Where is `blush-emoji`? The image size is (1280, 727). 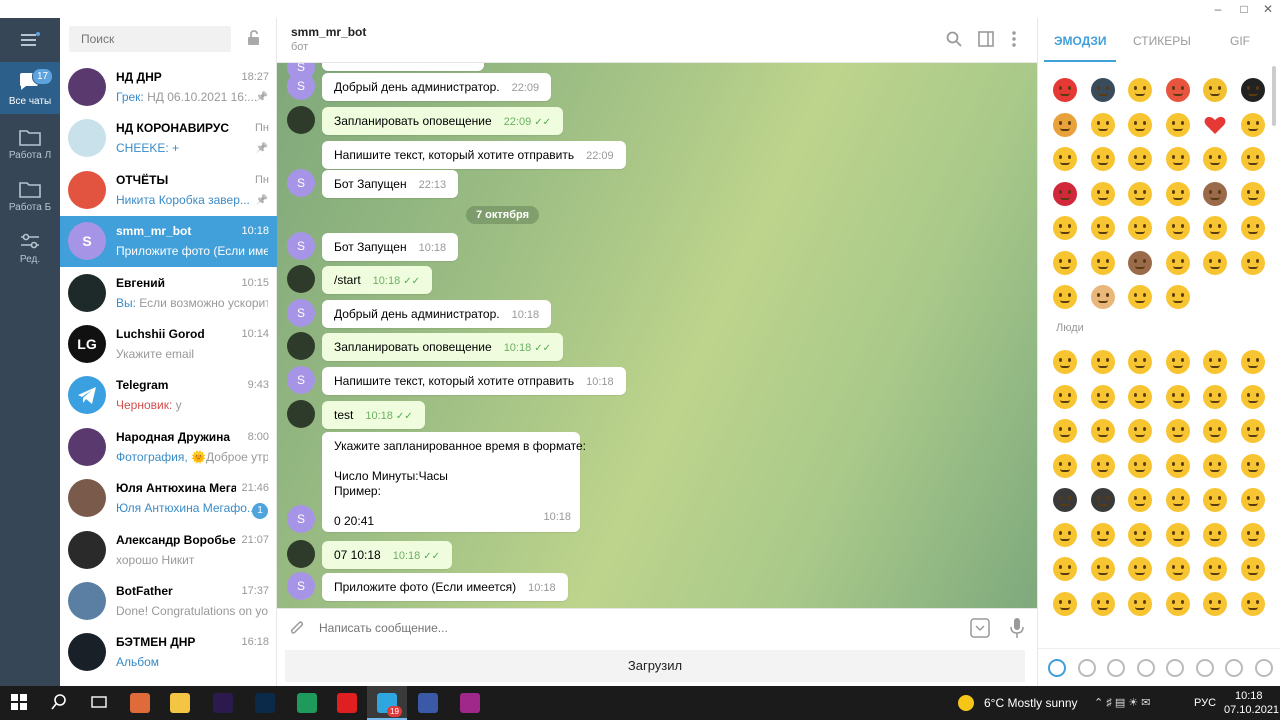
blush-emoji is located at coordinates (1065, 159).